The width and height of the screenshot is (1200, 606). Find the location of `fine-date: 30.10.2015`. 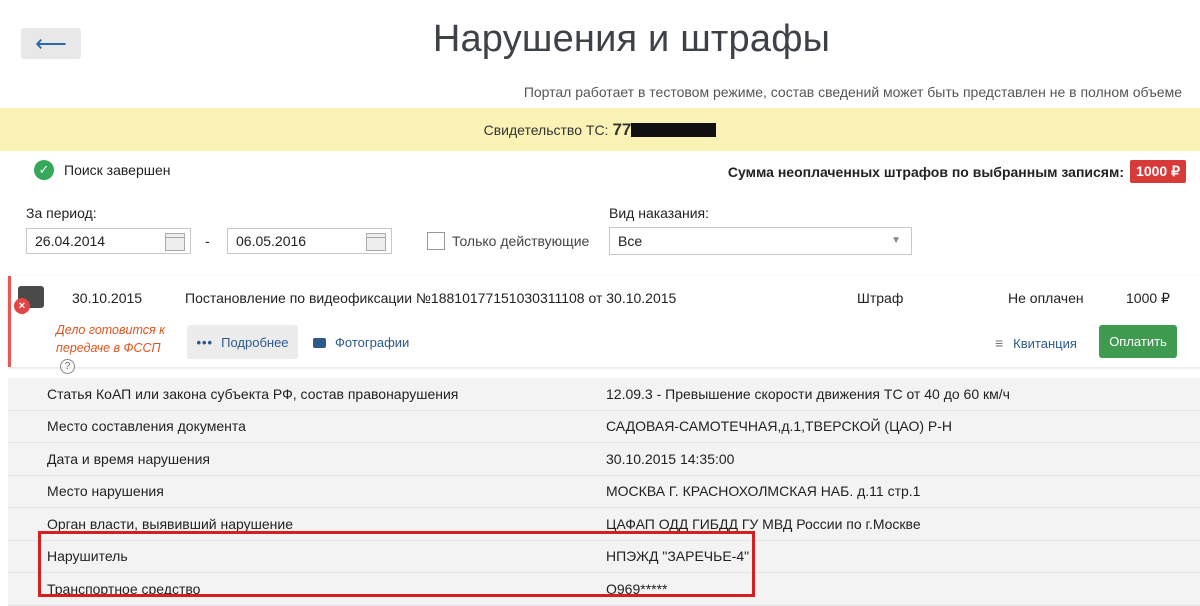

fine-date: 30.10.2015 is located at coordinates (107, 298).